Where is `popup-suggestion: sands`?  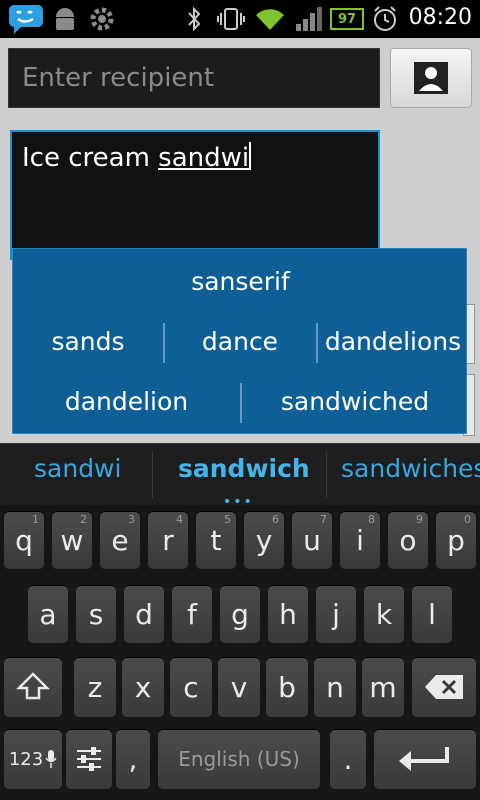 popup-suggestion: sands is located at coordinates (88, 341).